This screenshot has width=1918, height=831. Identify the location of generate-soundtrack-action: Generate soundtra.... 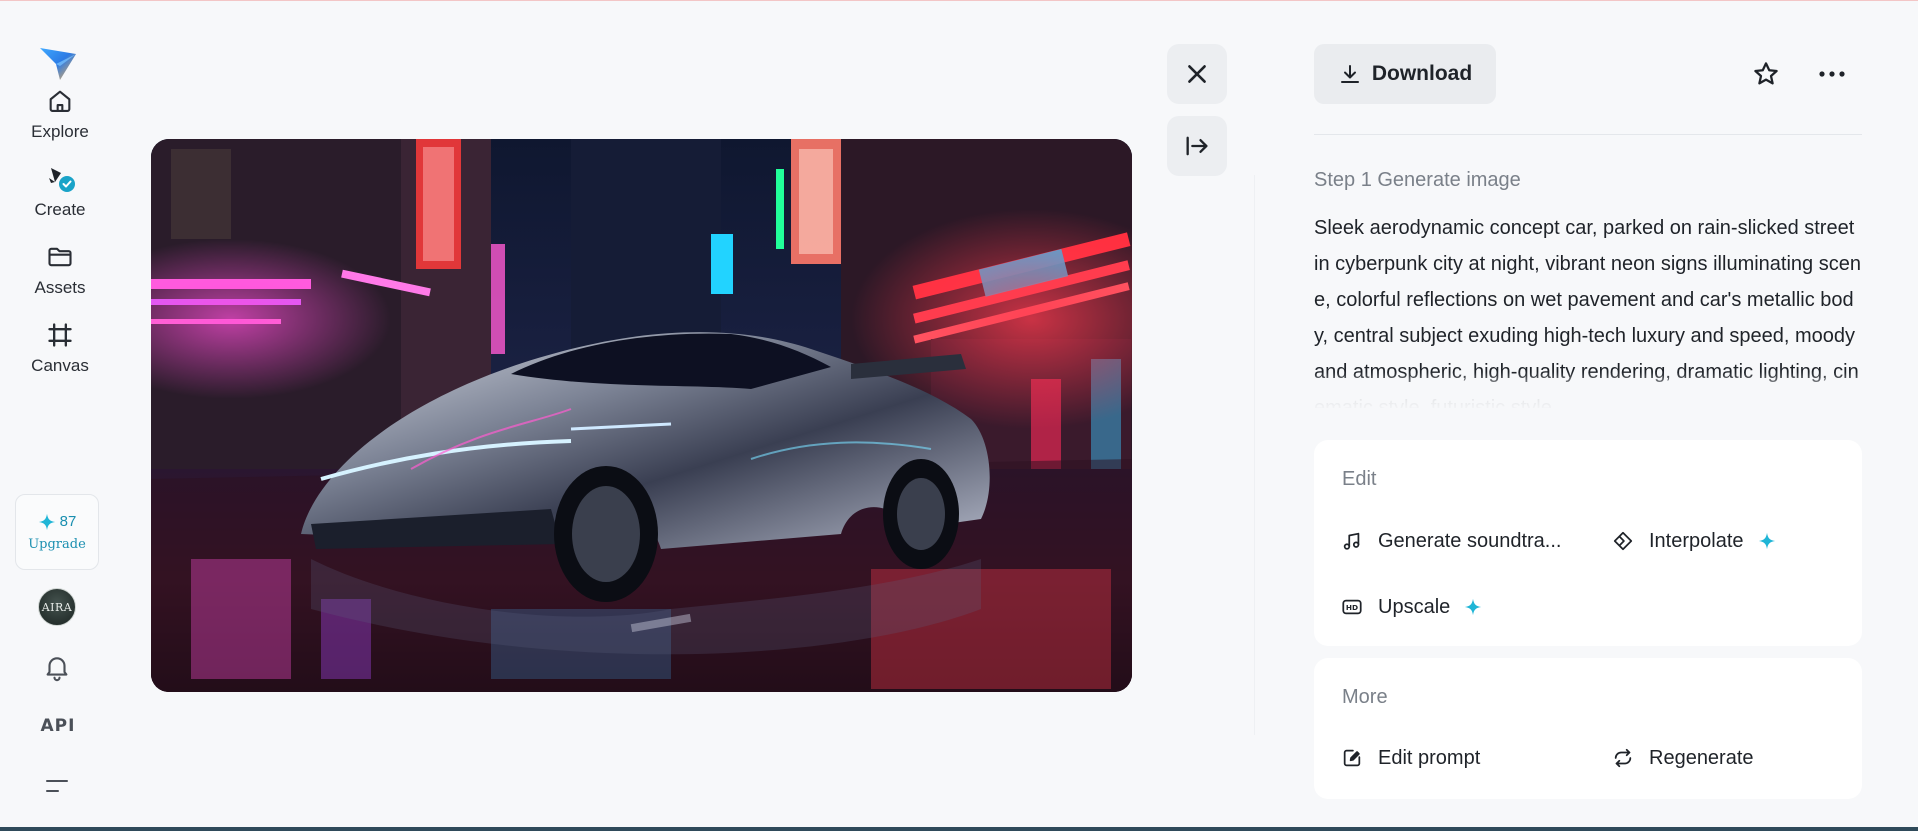
(1450, 541).